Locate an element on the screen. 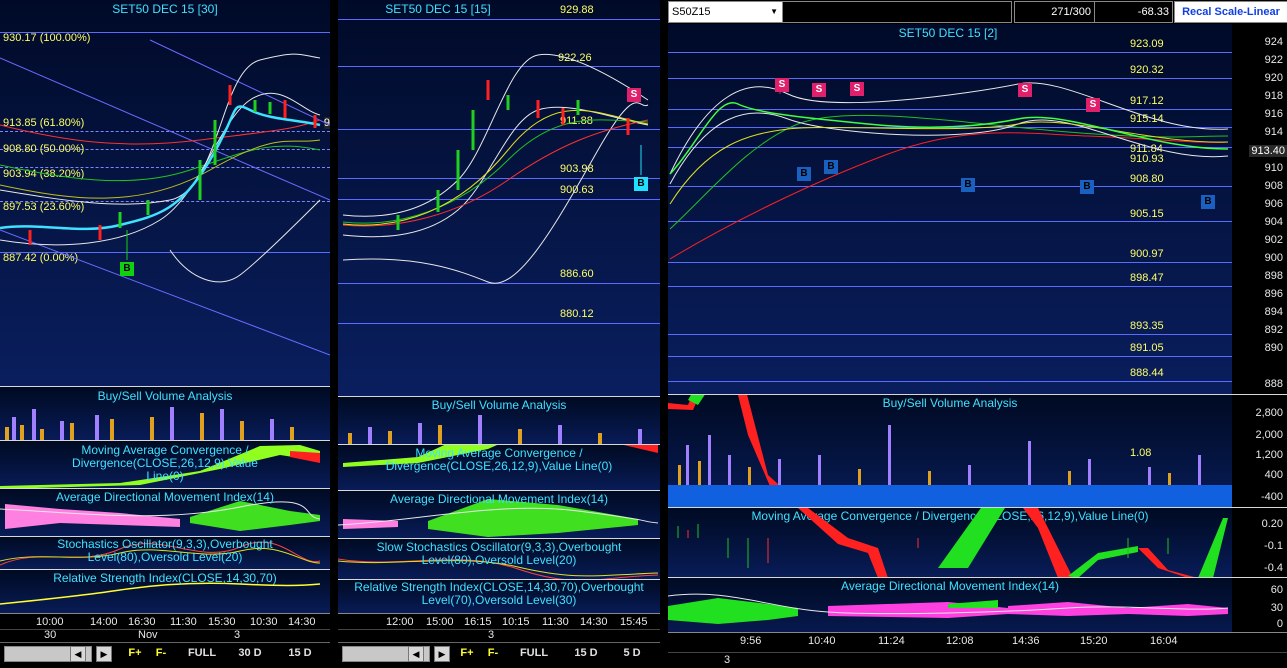 The height and width of the screenshot is (668, 1287). chart-toolbar: ◀ ▶ F+ F- FULL 30 D 15 D is located at coordinates (165, 655).